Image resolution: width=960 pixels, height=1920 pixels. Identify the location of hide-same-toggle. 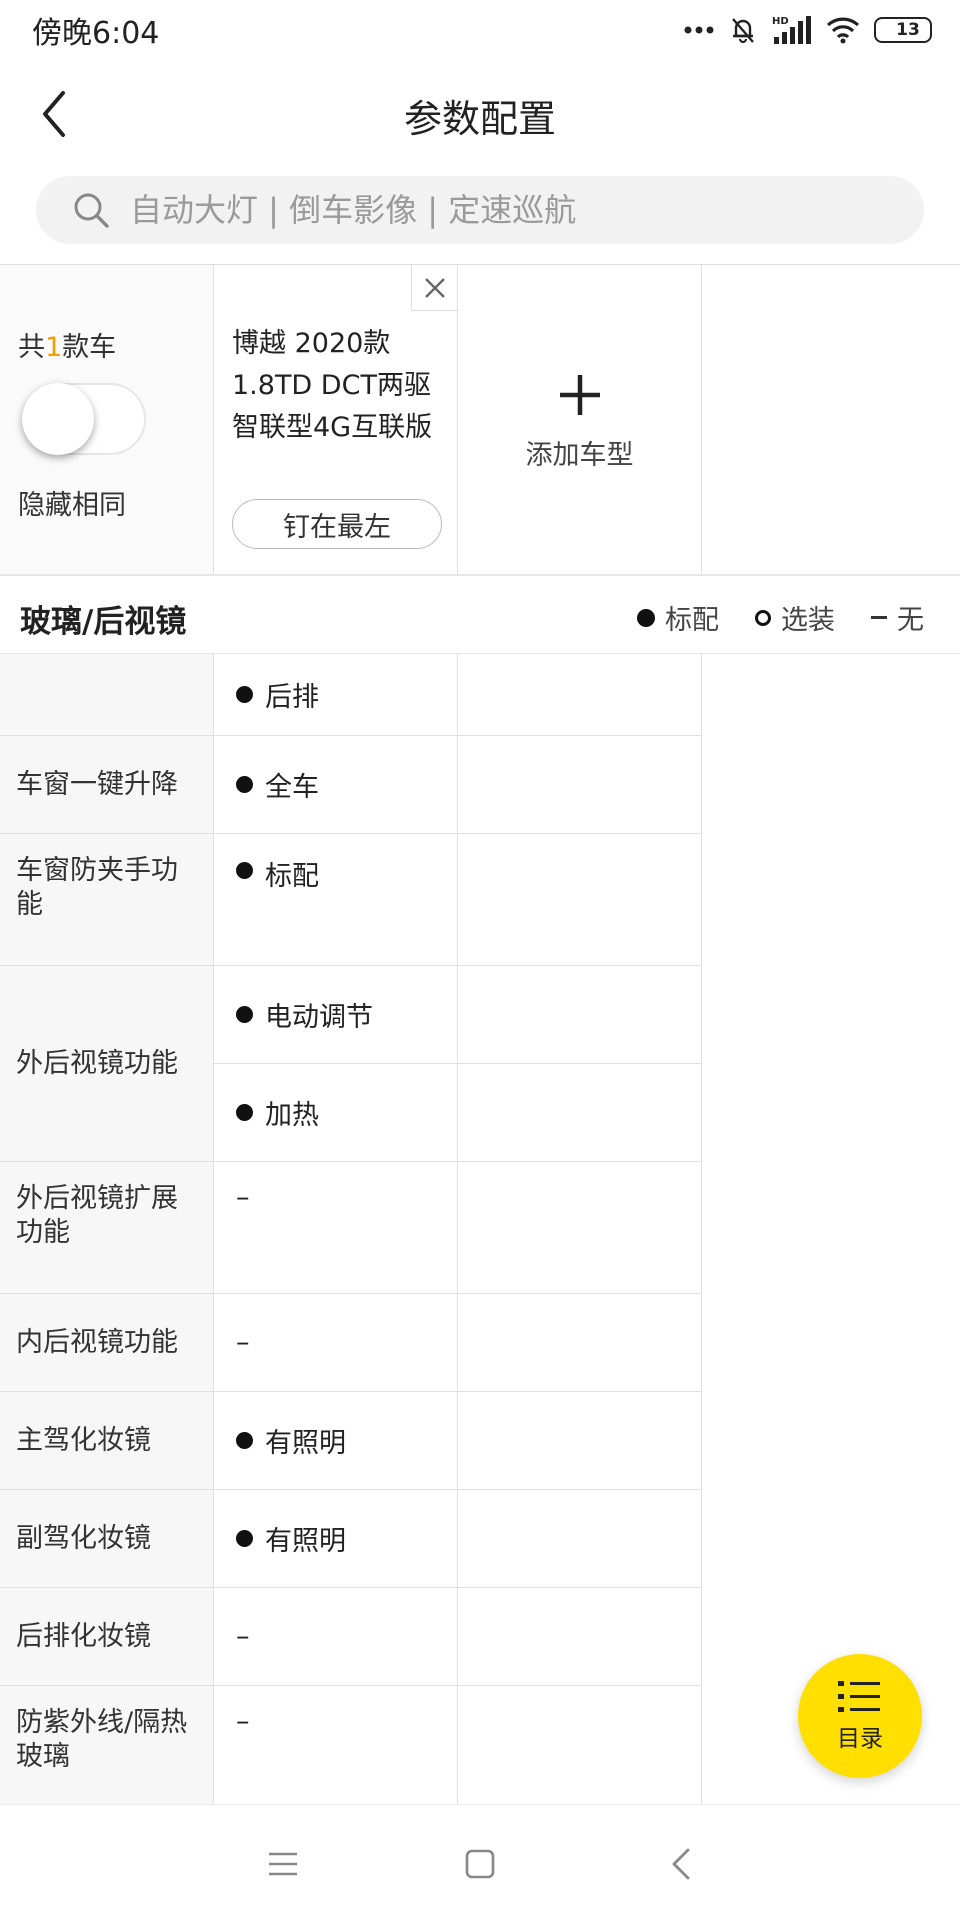
(84, 419).